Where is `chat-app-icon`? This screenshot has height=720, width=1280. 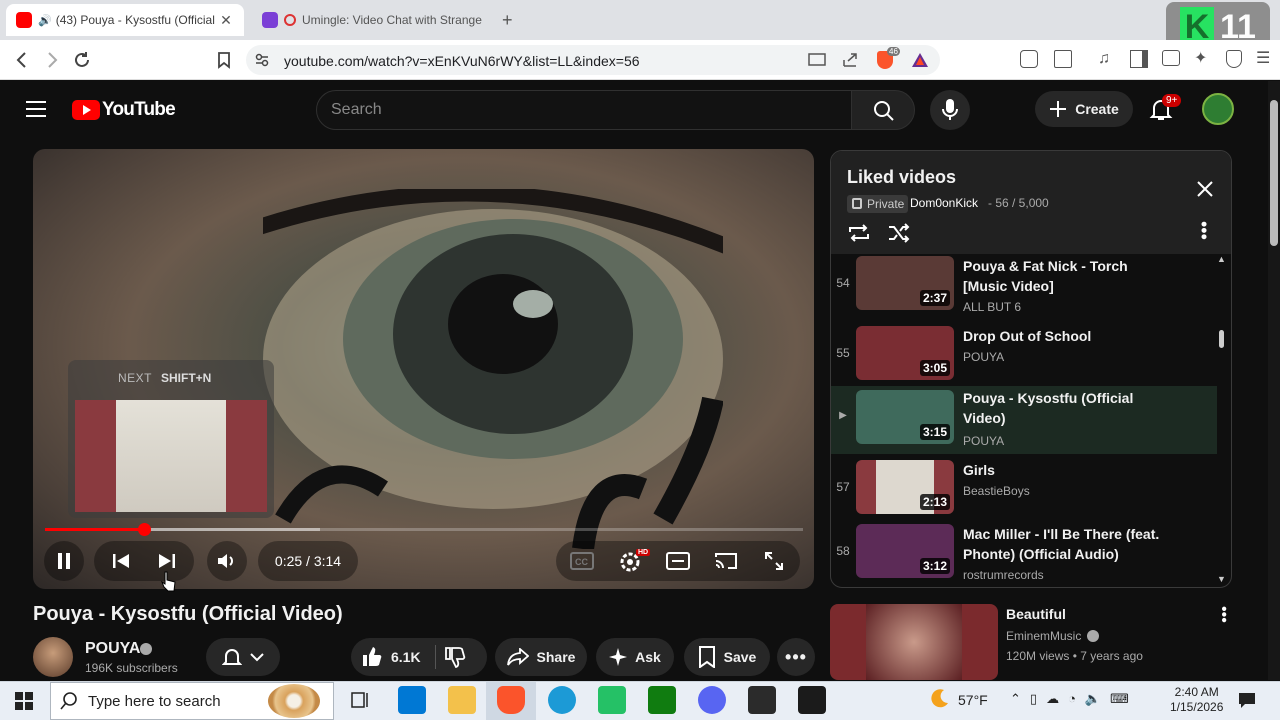 chat-app-icon is located at coordinates (612, 700).